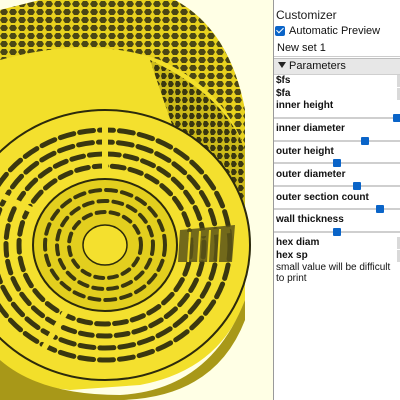  I want to click on automatic-preview-label: Automatic Preview, so click(335, 31).